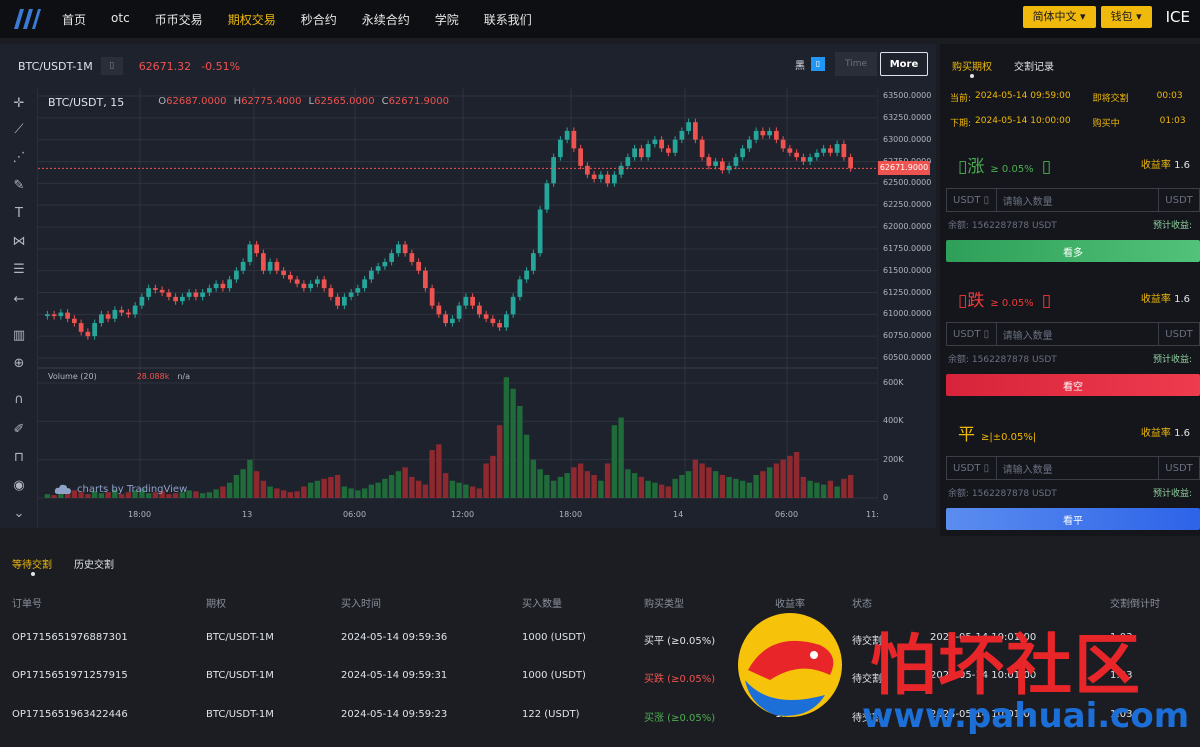  Describe the element at coordinates (972, 468) in the screenshot. I see `flat-unit-left: USDT ▯` at that location.